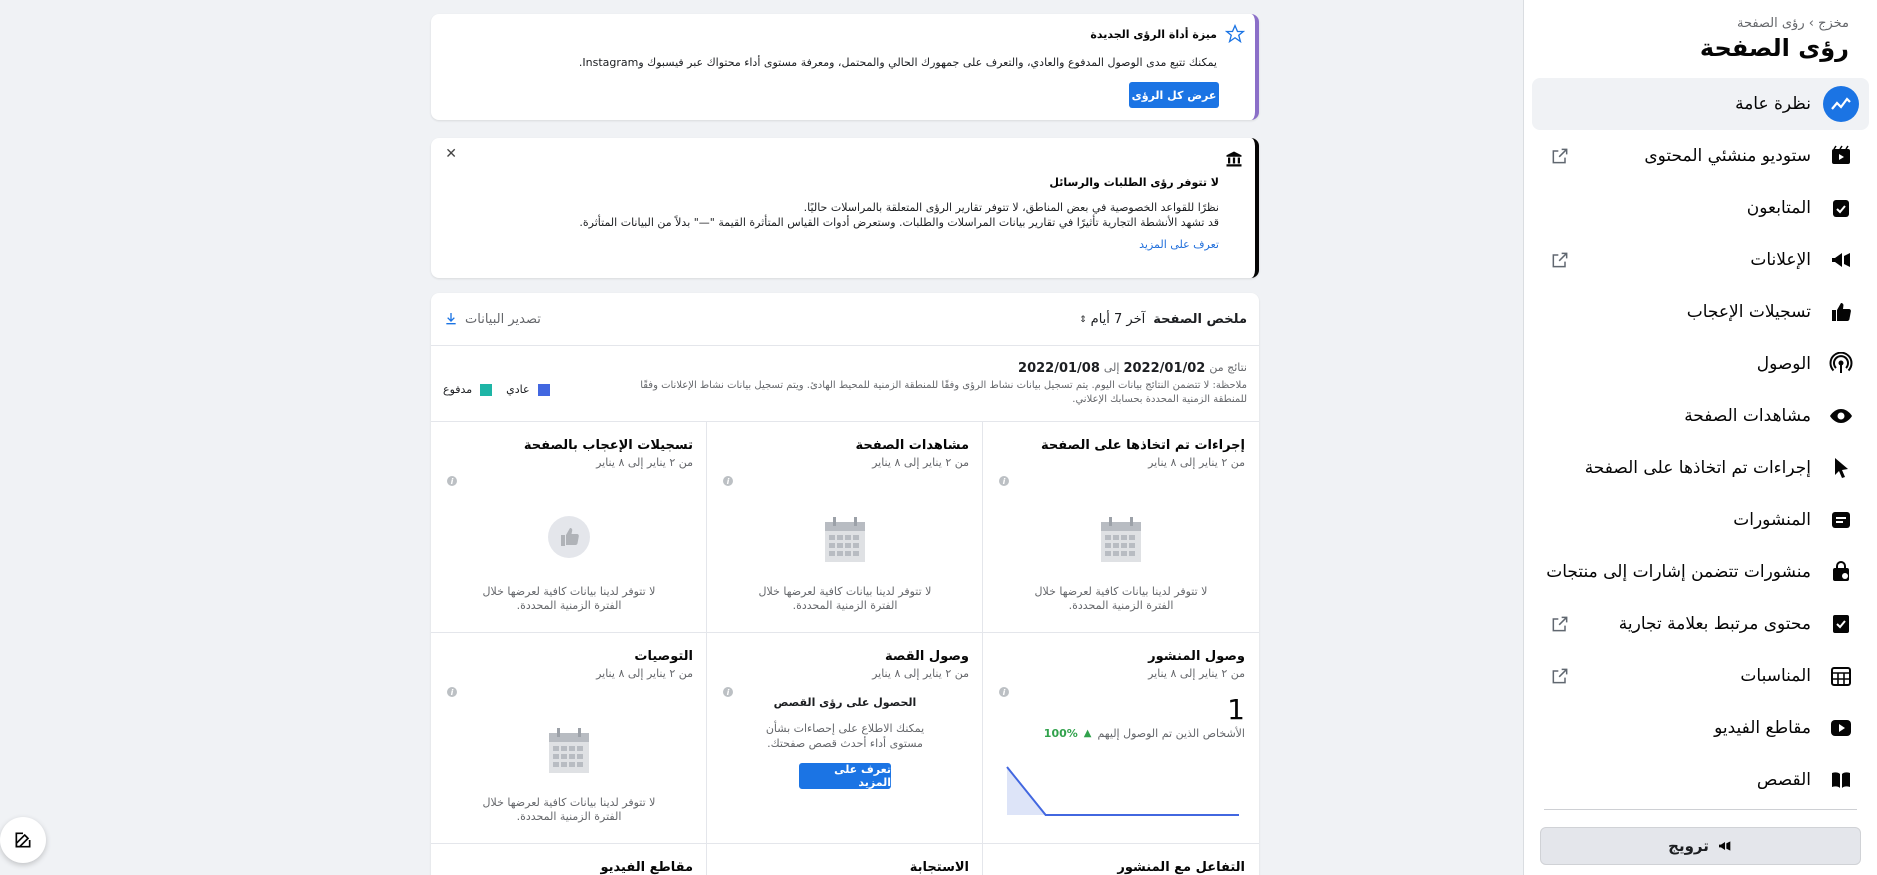  I want to click on sidebar-item-label: المنشورات, so click(1772, 520).